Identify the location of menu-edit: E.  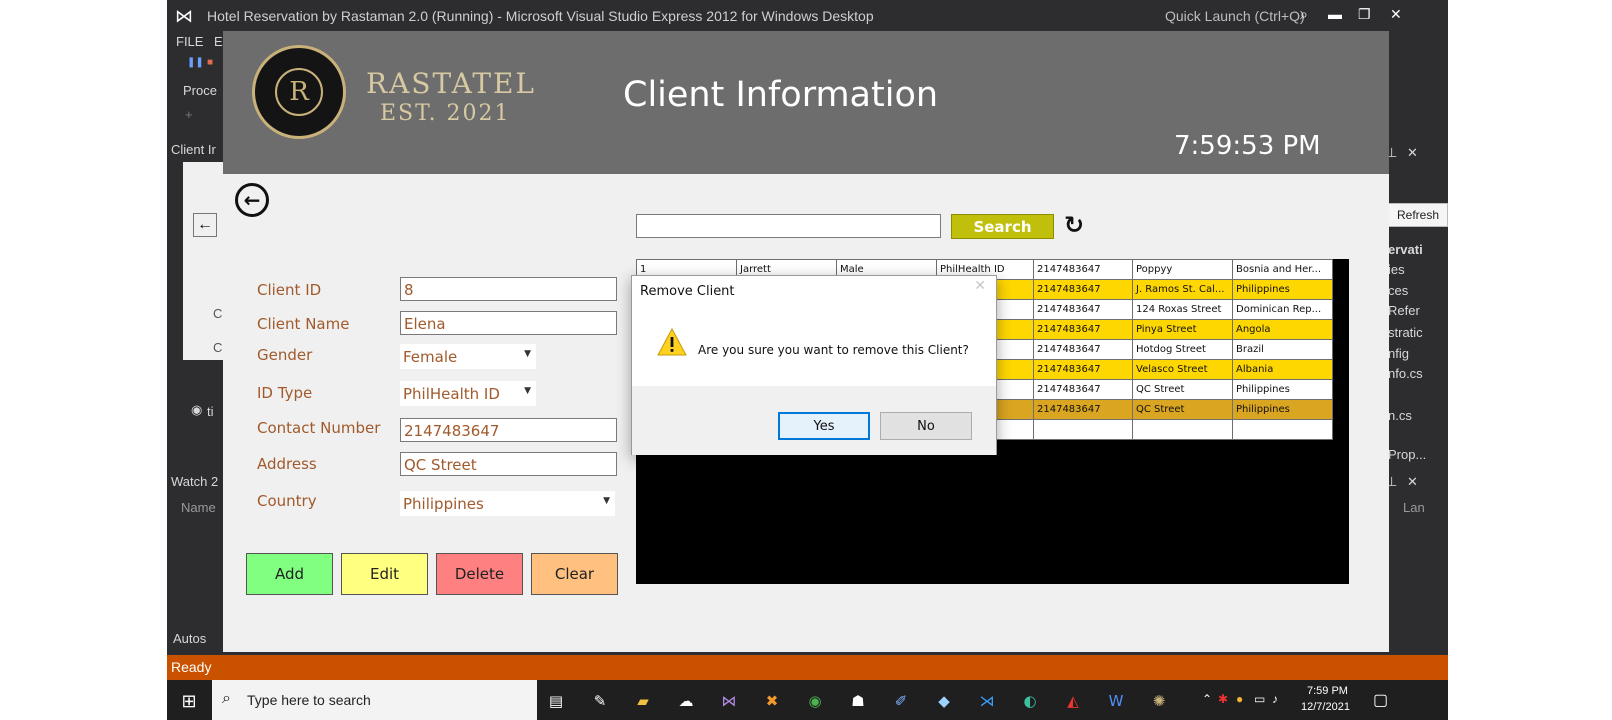
(218, 41).